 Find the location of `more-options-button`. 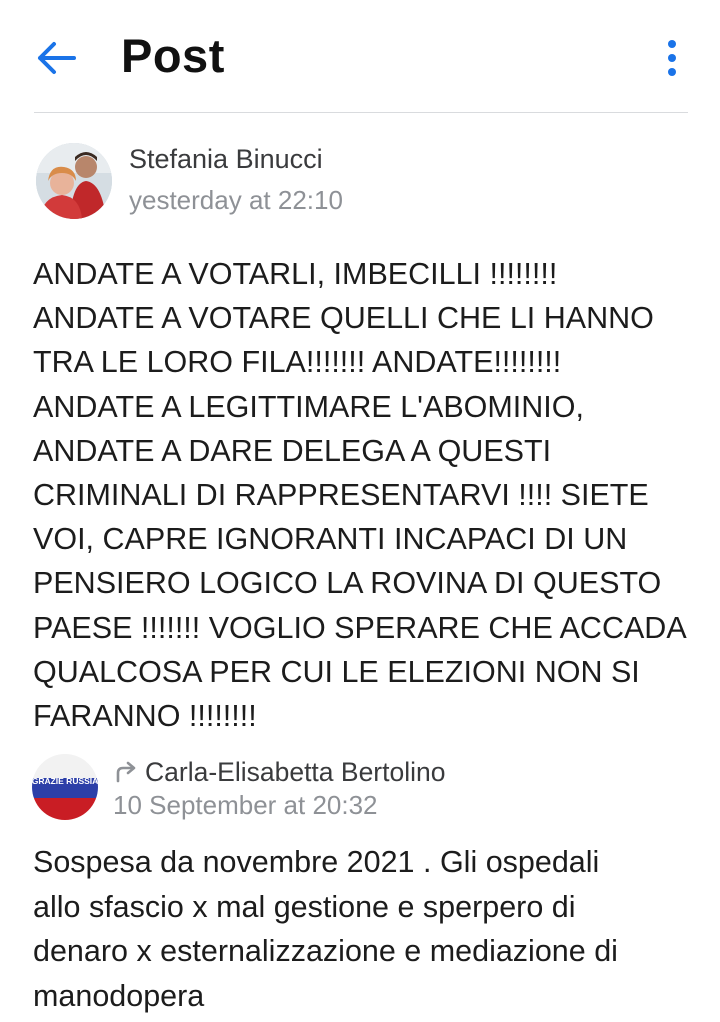

more-options-button is located at coordinates (672, 58).